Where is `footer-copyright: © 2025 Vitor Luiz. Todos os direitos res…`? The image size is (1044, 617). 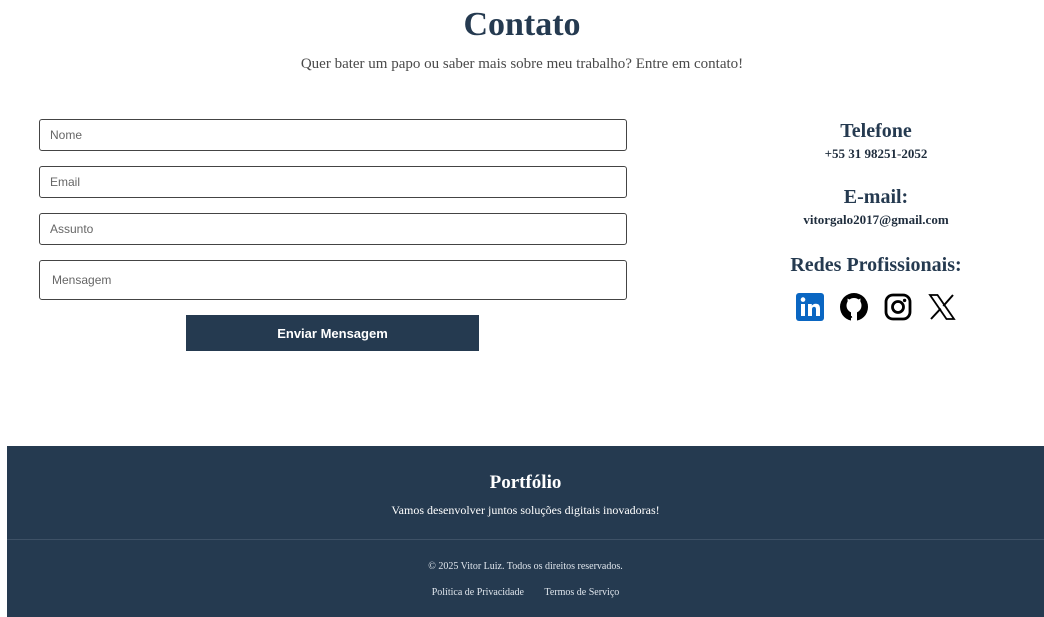
footer-copyright: © 2025 Vitor Luiz. Todos os direitos res… is located at coordinates (525, 566).